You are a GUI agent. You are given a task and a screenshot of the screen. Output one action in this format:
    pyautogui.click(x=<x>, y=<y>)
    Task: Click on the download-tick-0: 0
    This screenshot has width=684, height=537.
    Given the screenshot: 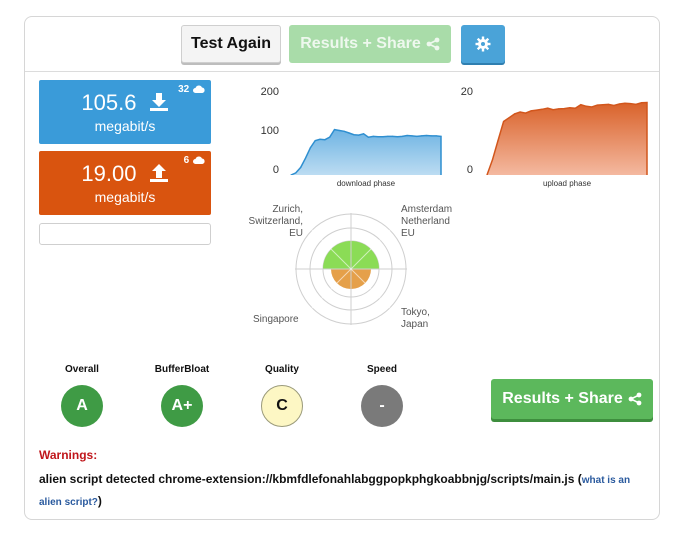 What is the action you would take?
    pyautogui.click(x=275, y=170)
    